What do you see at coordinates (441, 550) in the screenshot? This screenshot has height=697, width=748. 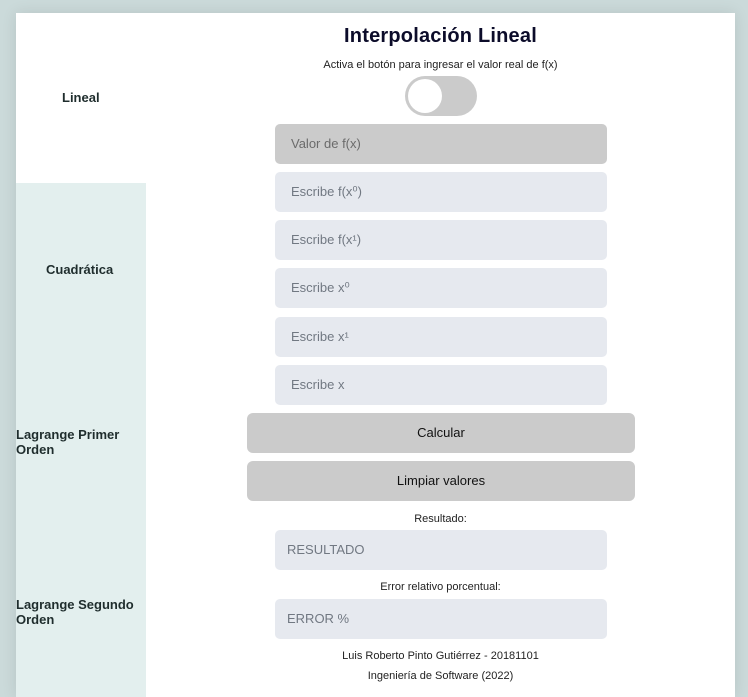 I see `result-output: RESULTADO` at bounding box center [441, 550].